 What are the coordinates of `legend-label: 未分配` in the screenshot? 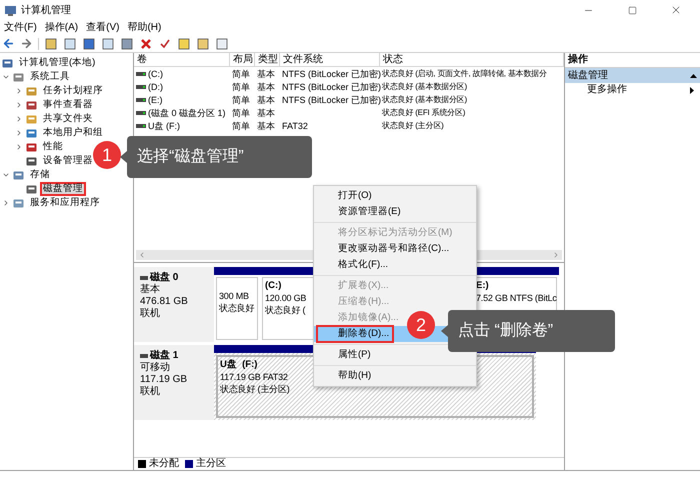 It's located at (164, 464).